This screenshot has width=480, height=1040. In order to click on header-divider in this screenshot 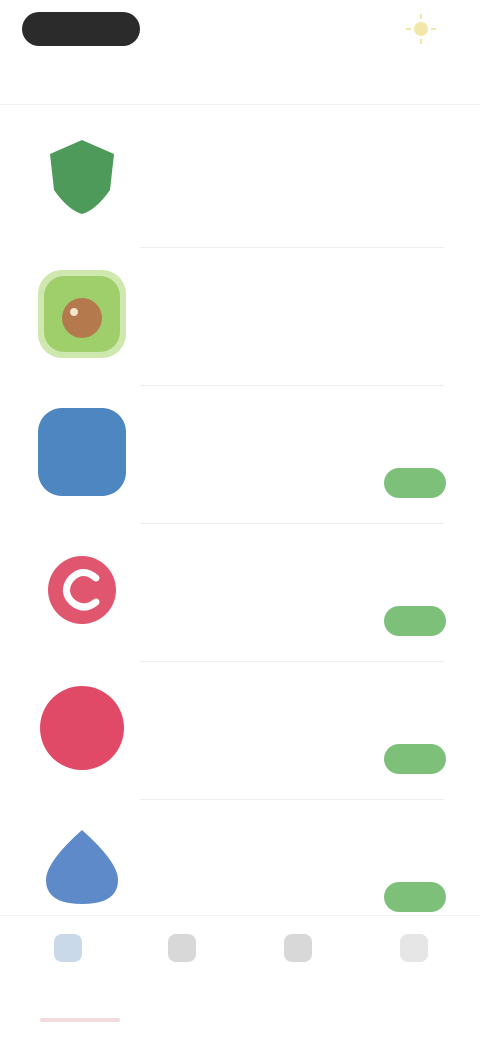, I will do `click(240, 104)`.